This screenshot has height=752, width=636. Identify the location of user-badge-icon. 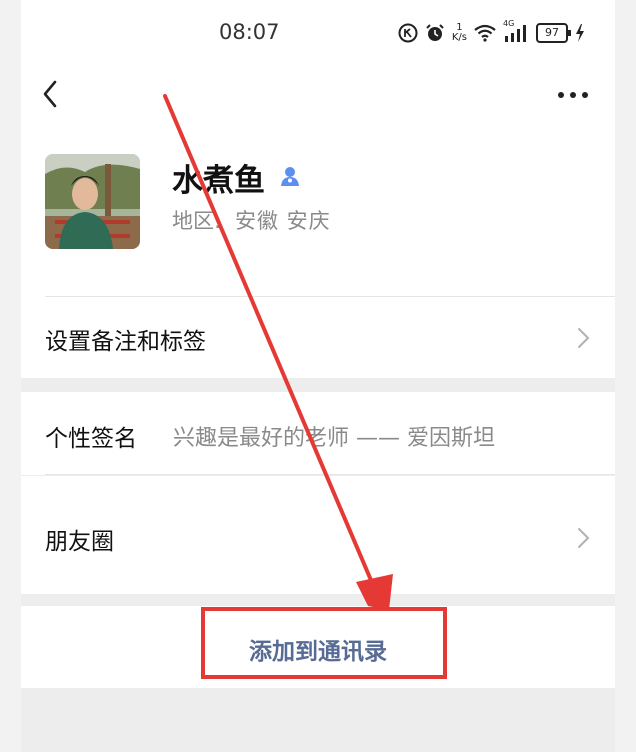
(290, 176).